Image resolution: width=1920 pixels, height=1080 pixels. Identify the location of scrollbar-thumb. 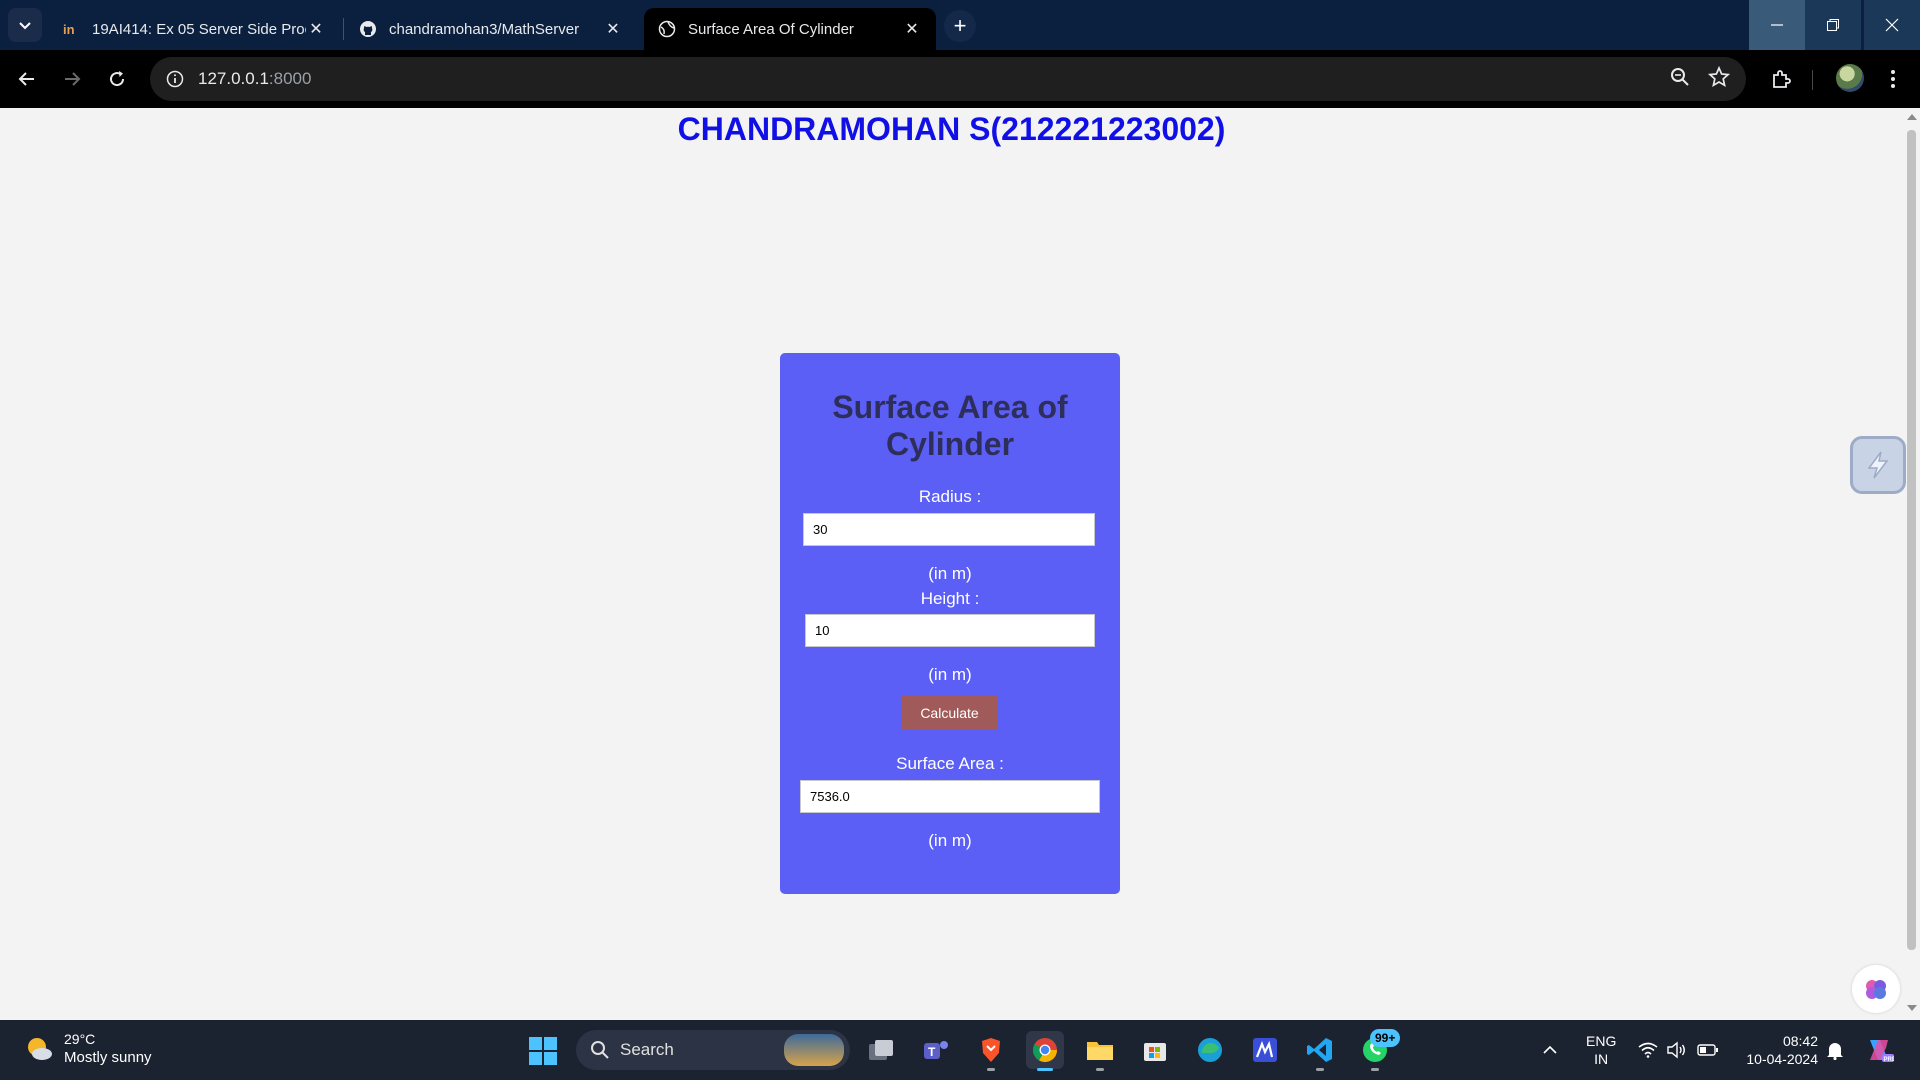
(1911, 540).